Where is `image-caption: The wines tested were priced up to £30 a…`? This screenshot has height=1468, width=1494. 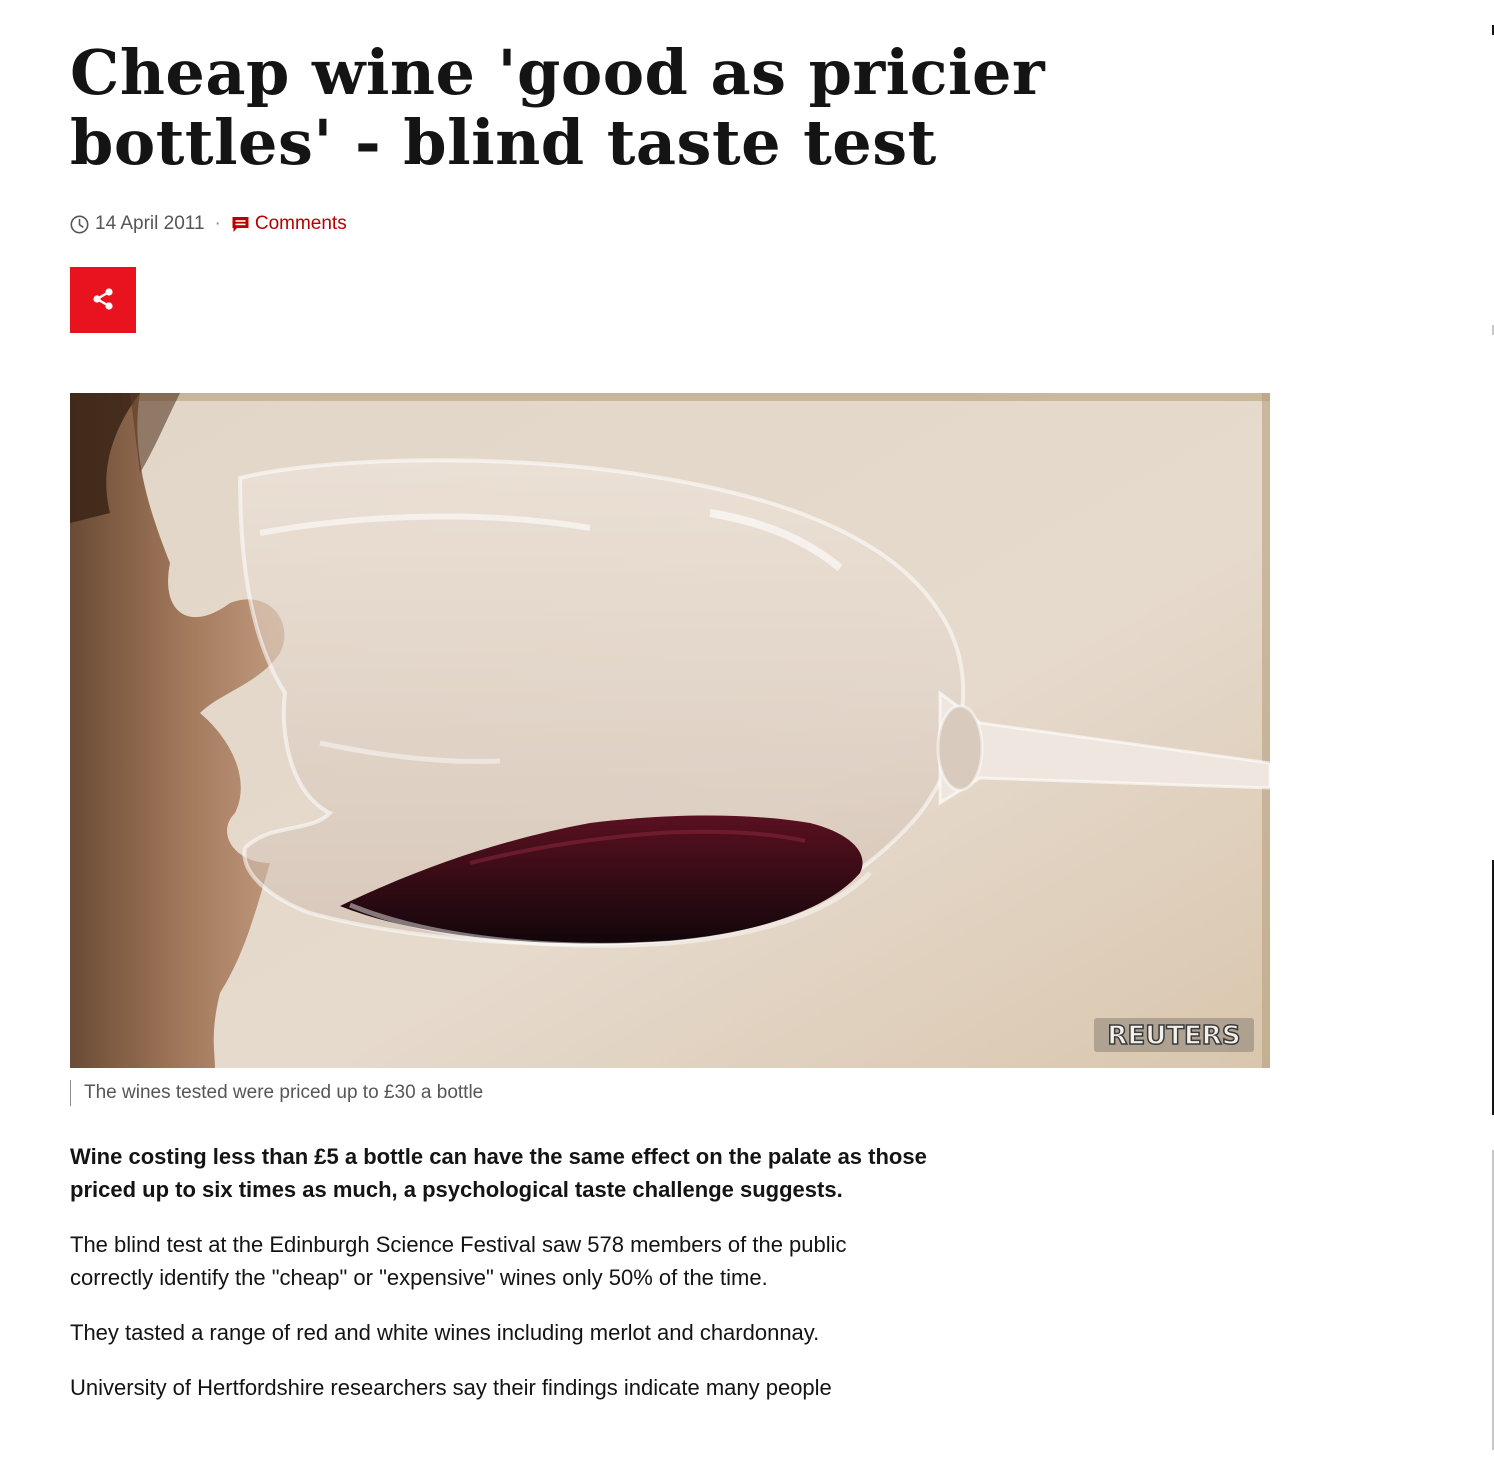 image-caption: The wines tested were priced up to £30 a… is located at coordinates (276, 1093).